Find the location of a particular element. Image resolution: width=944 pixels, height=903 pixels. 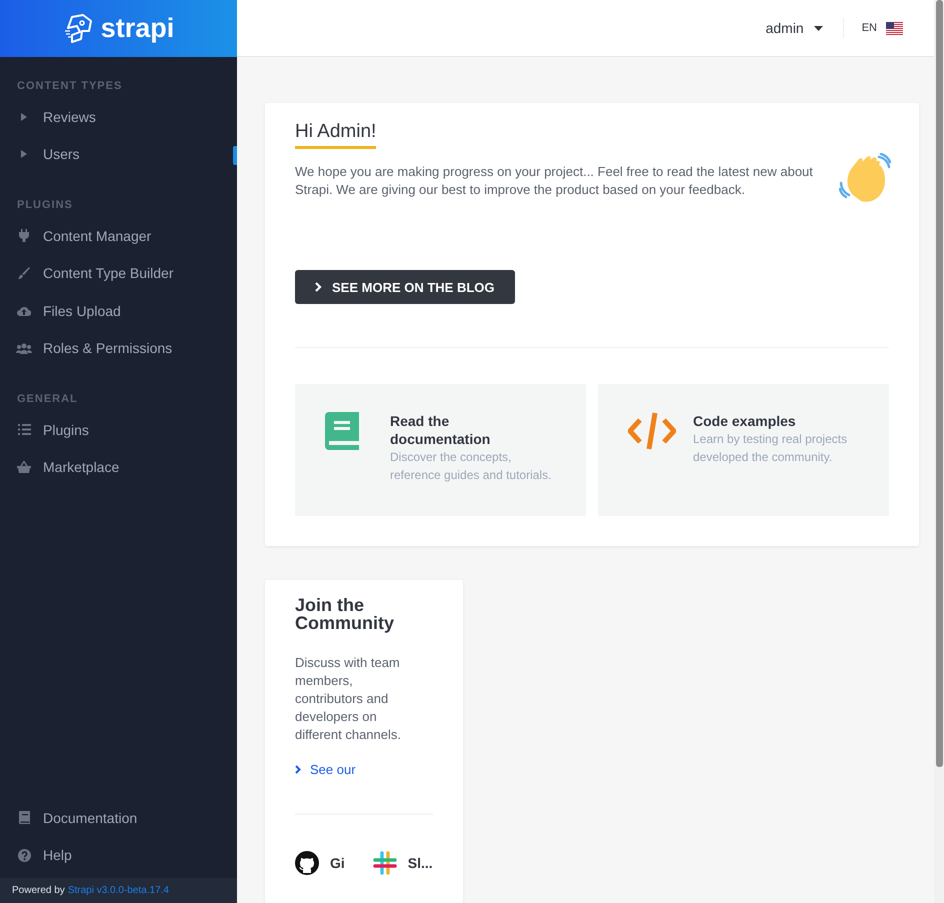

logo-icon is located at coordinates (77, 29).